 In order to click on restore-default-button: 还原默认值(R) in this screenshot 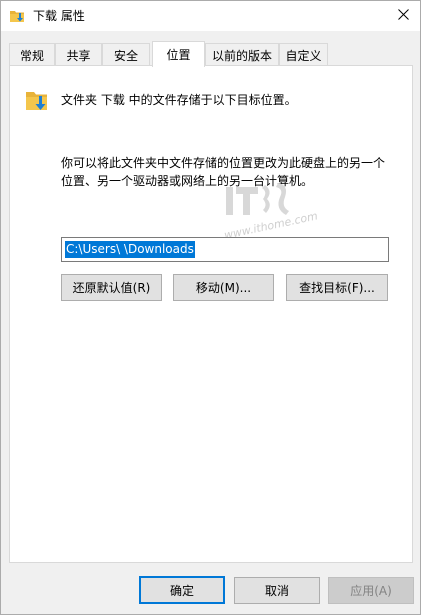, I will do `click(111, 287)`.